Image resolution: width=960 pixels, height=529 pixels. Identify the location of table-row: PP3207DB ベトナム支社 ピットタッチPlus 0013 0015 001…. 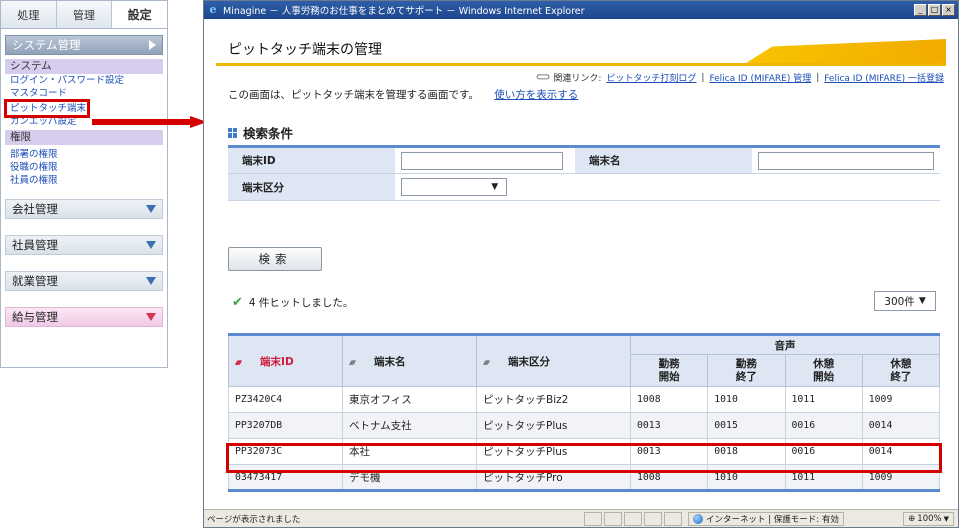
(584, 425).